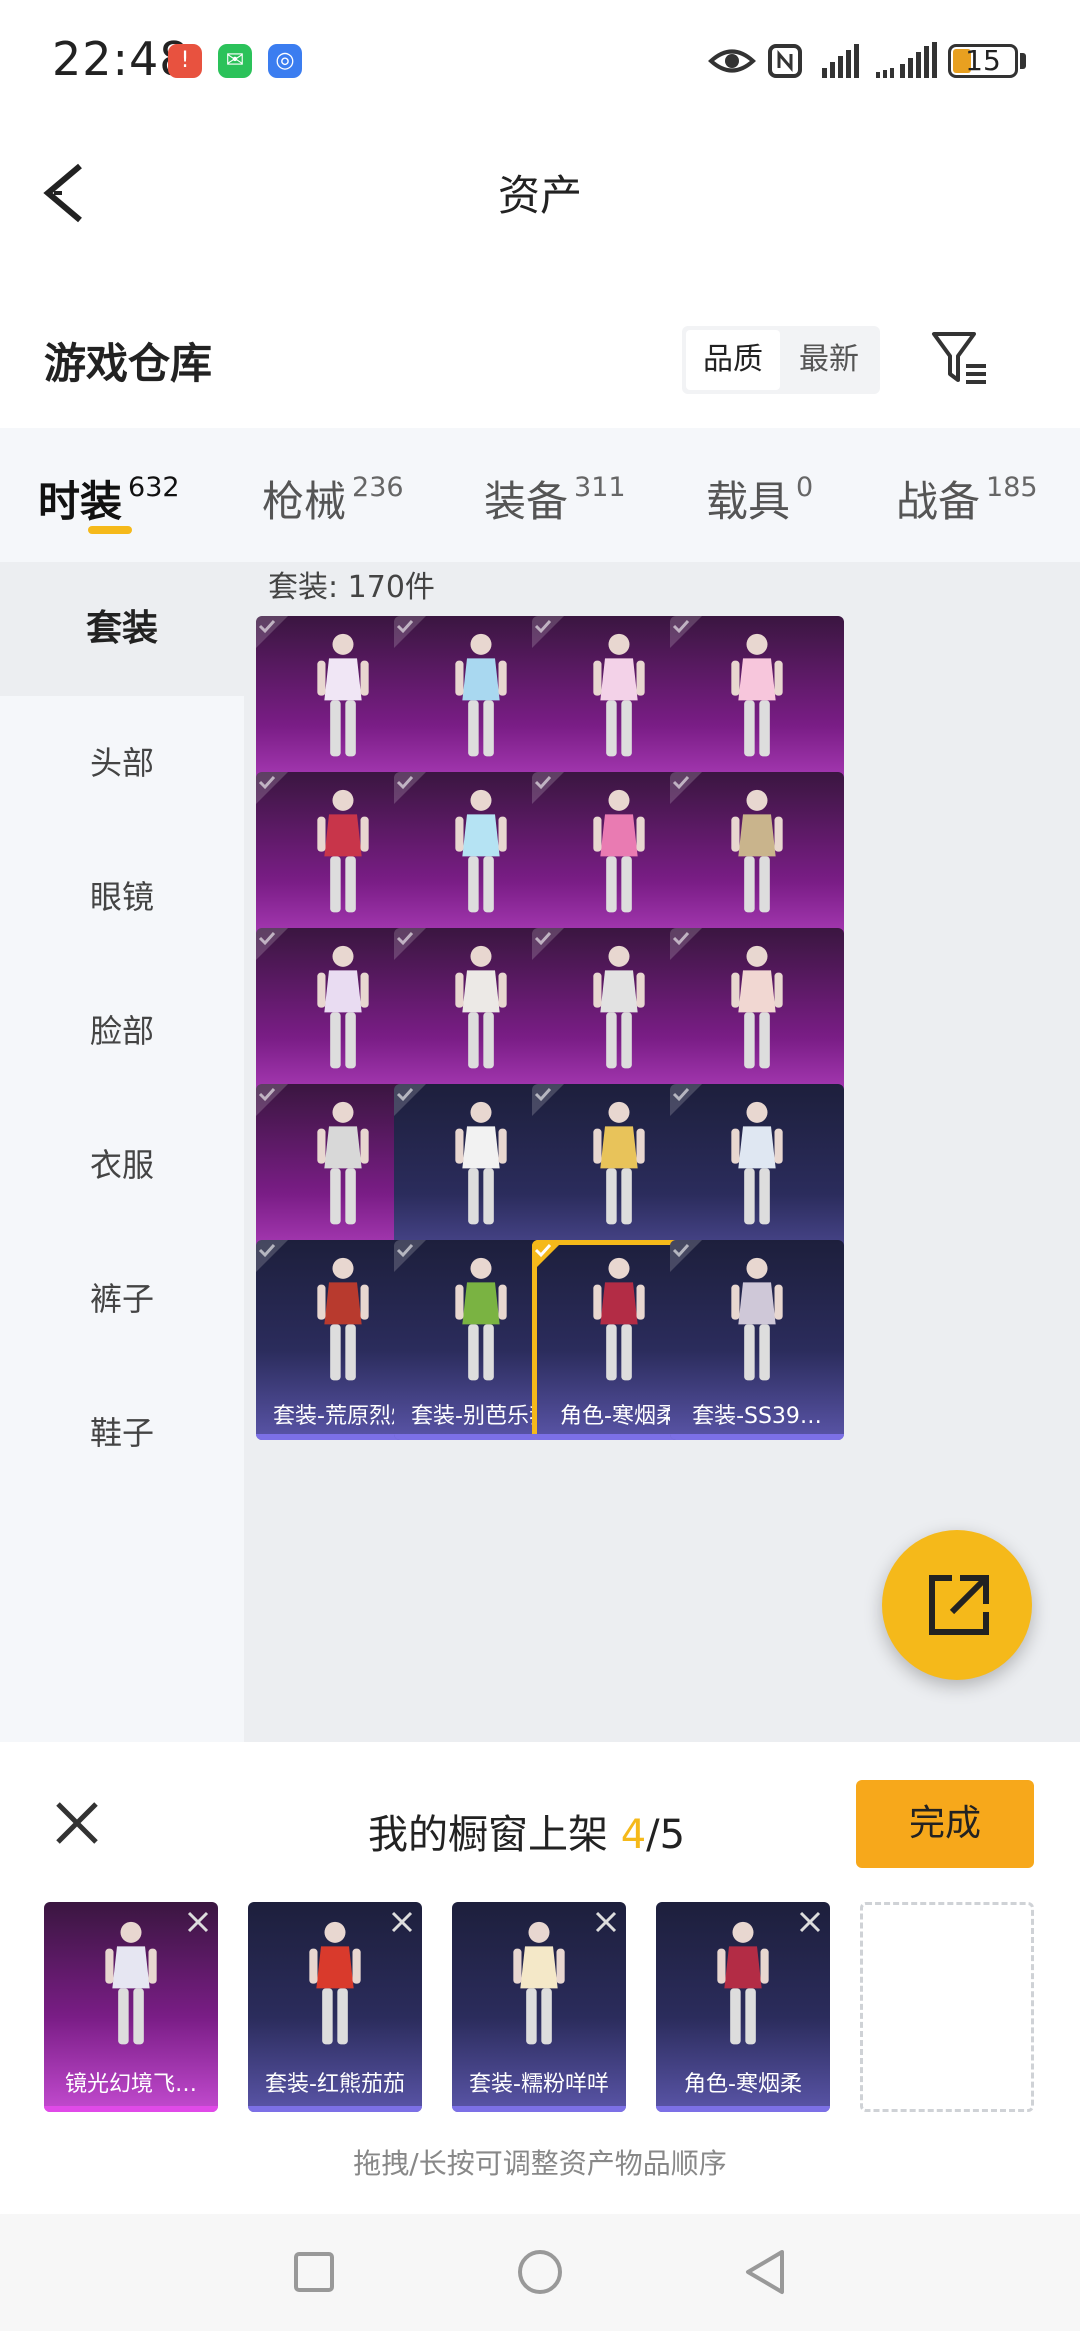 The height and width of the screenshot is (2331, 1080). What do you see at coordinates (526, 501) in the screenshot?
I see `tab-label: 装备` at bounding box center [526, 501].